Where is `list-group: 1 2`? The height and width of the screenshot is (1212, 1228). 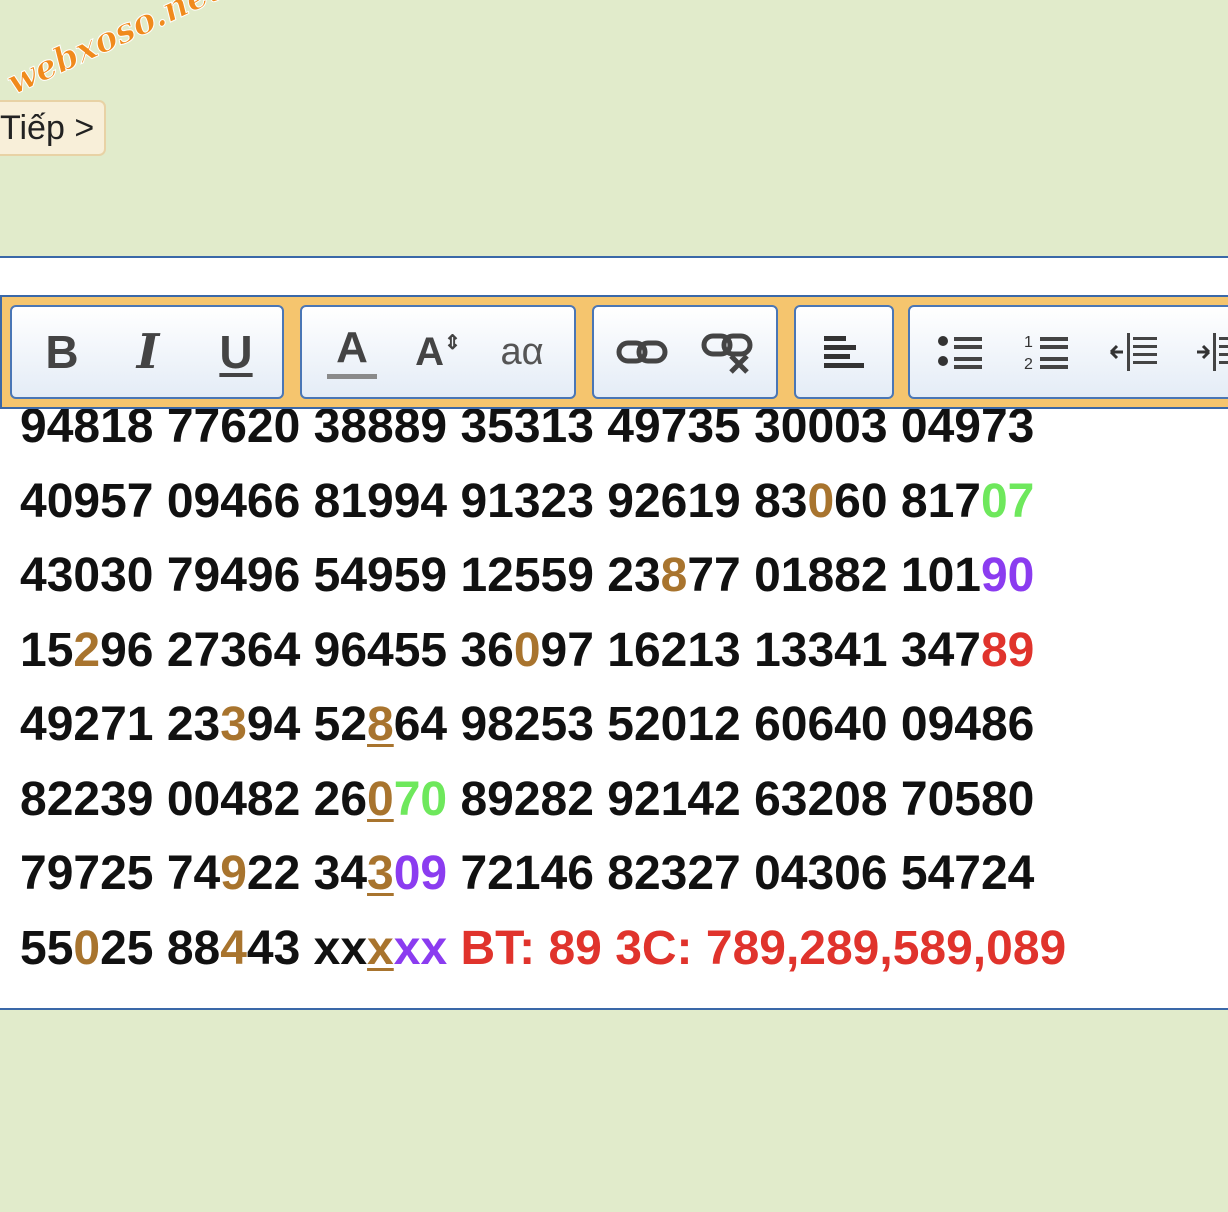 list-group: 1 2 is located at coordinates (1068, 352).